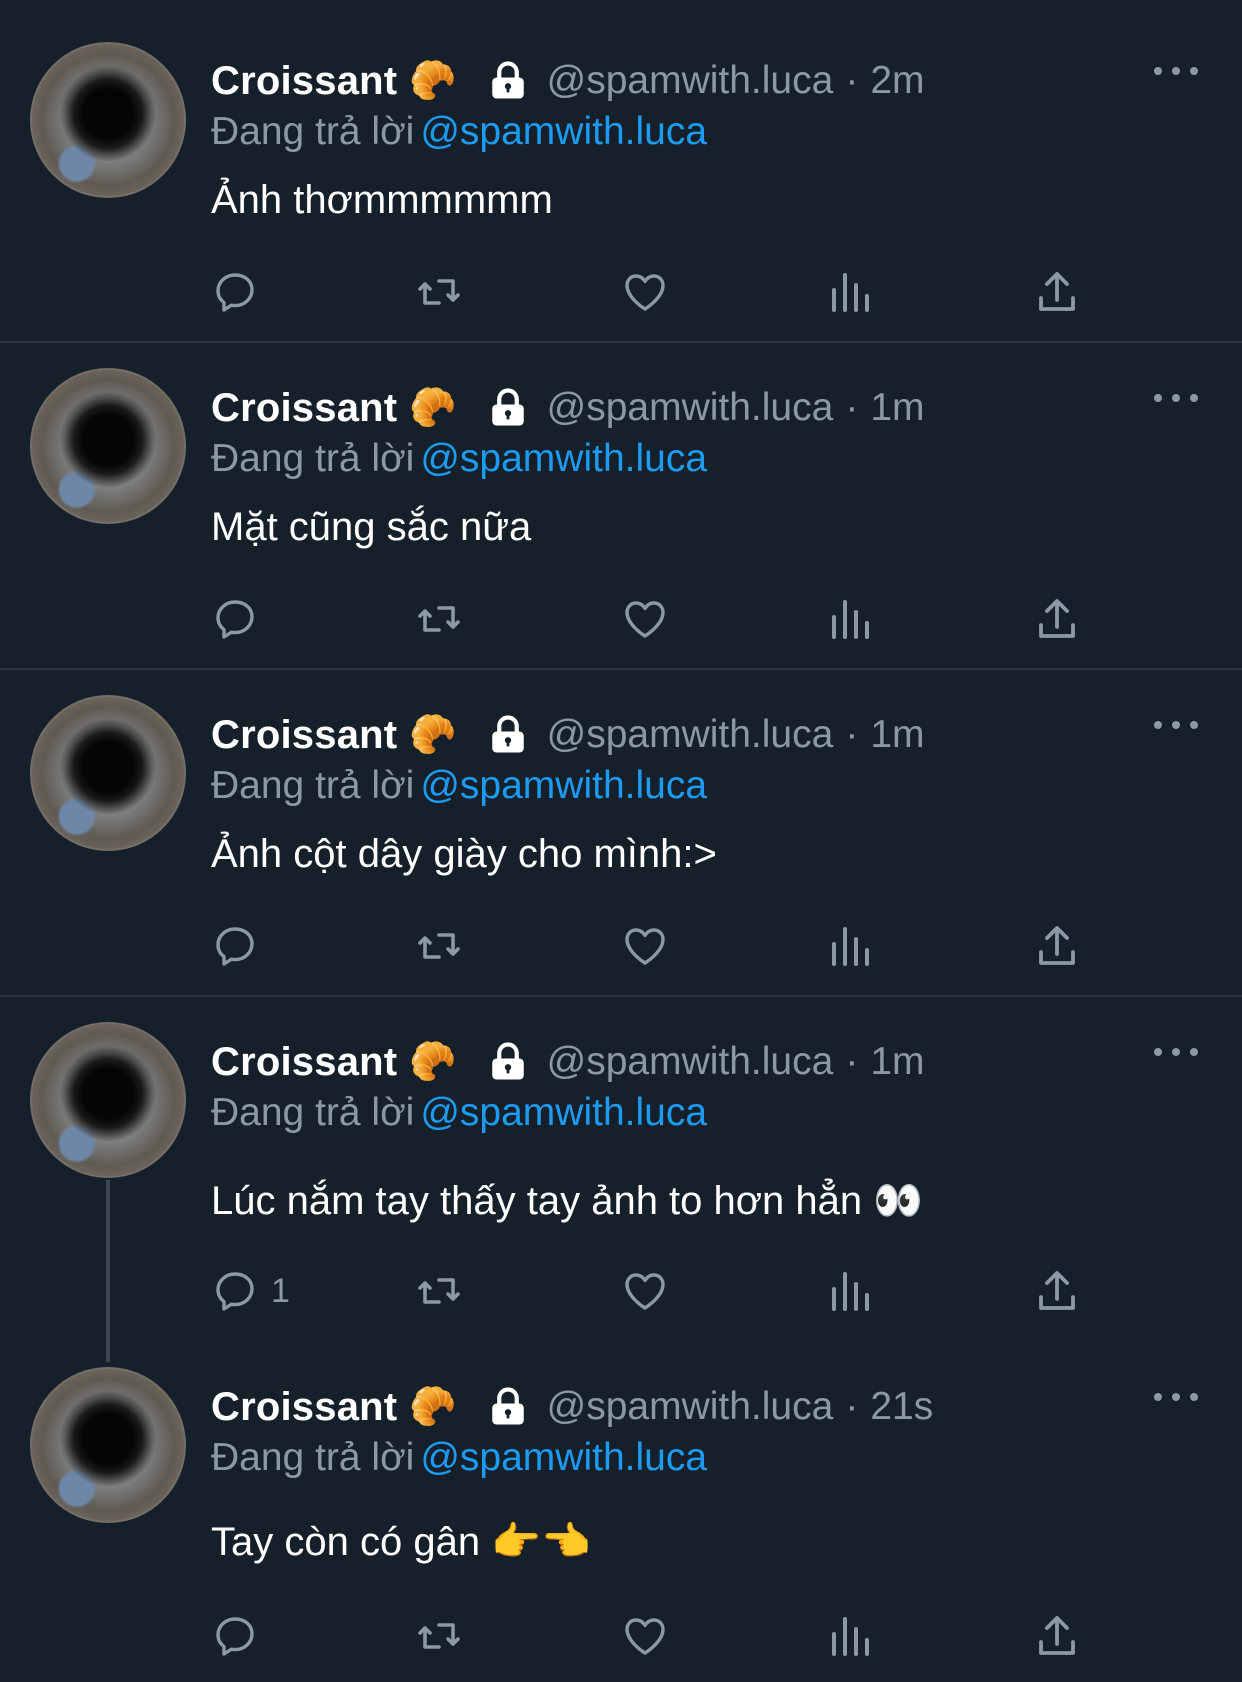  I want to click on tweet-header: Croissant 🥐 @spamwith.luca · 21s, so click(572, 1407).